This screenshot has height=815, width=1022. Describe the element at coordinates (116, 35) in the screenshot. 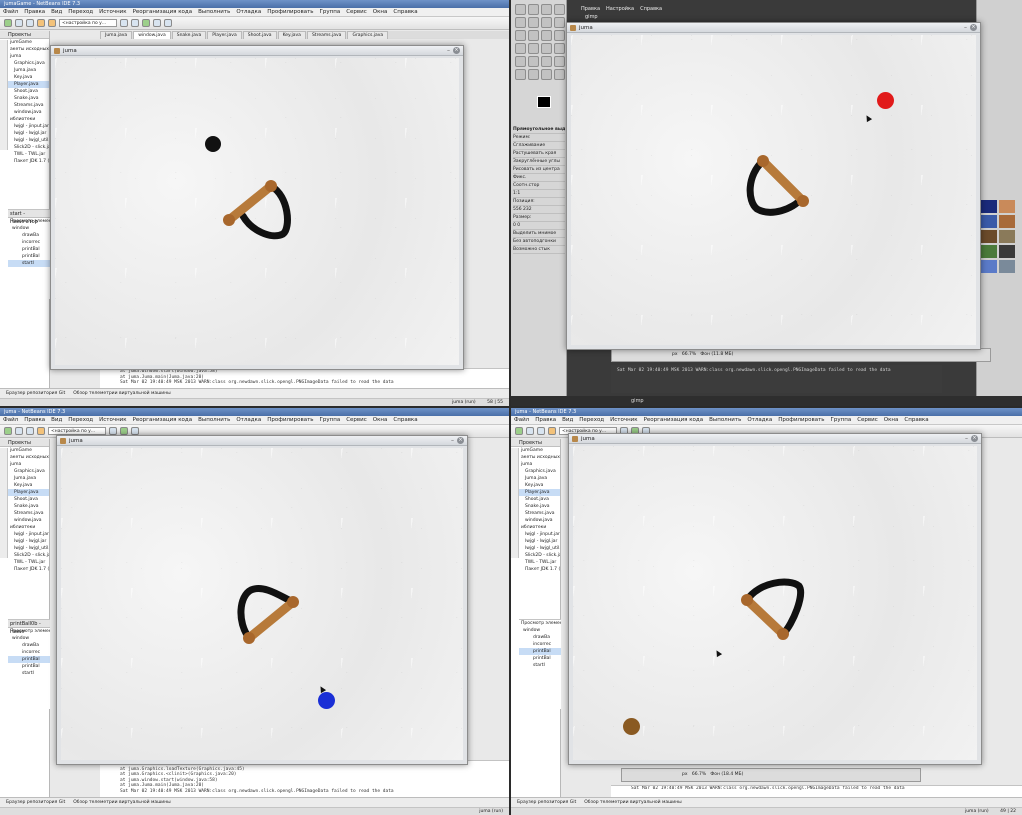

I see `tab-juma: Juma.java` at that location.